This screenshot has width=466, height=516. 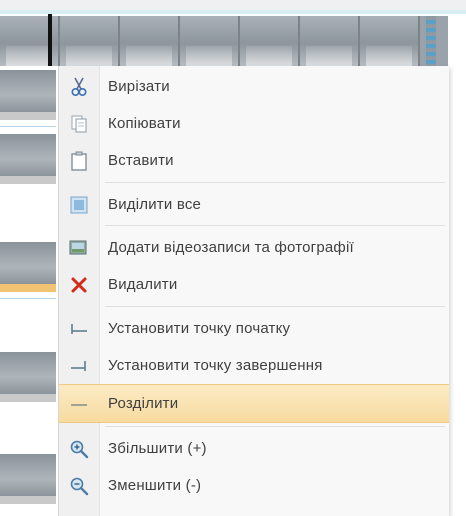 I want to click on menu-item-paste: Вставити, so click(x=254, y=160).